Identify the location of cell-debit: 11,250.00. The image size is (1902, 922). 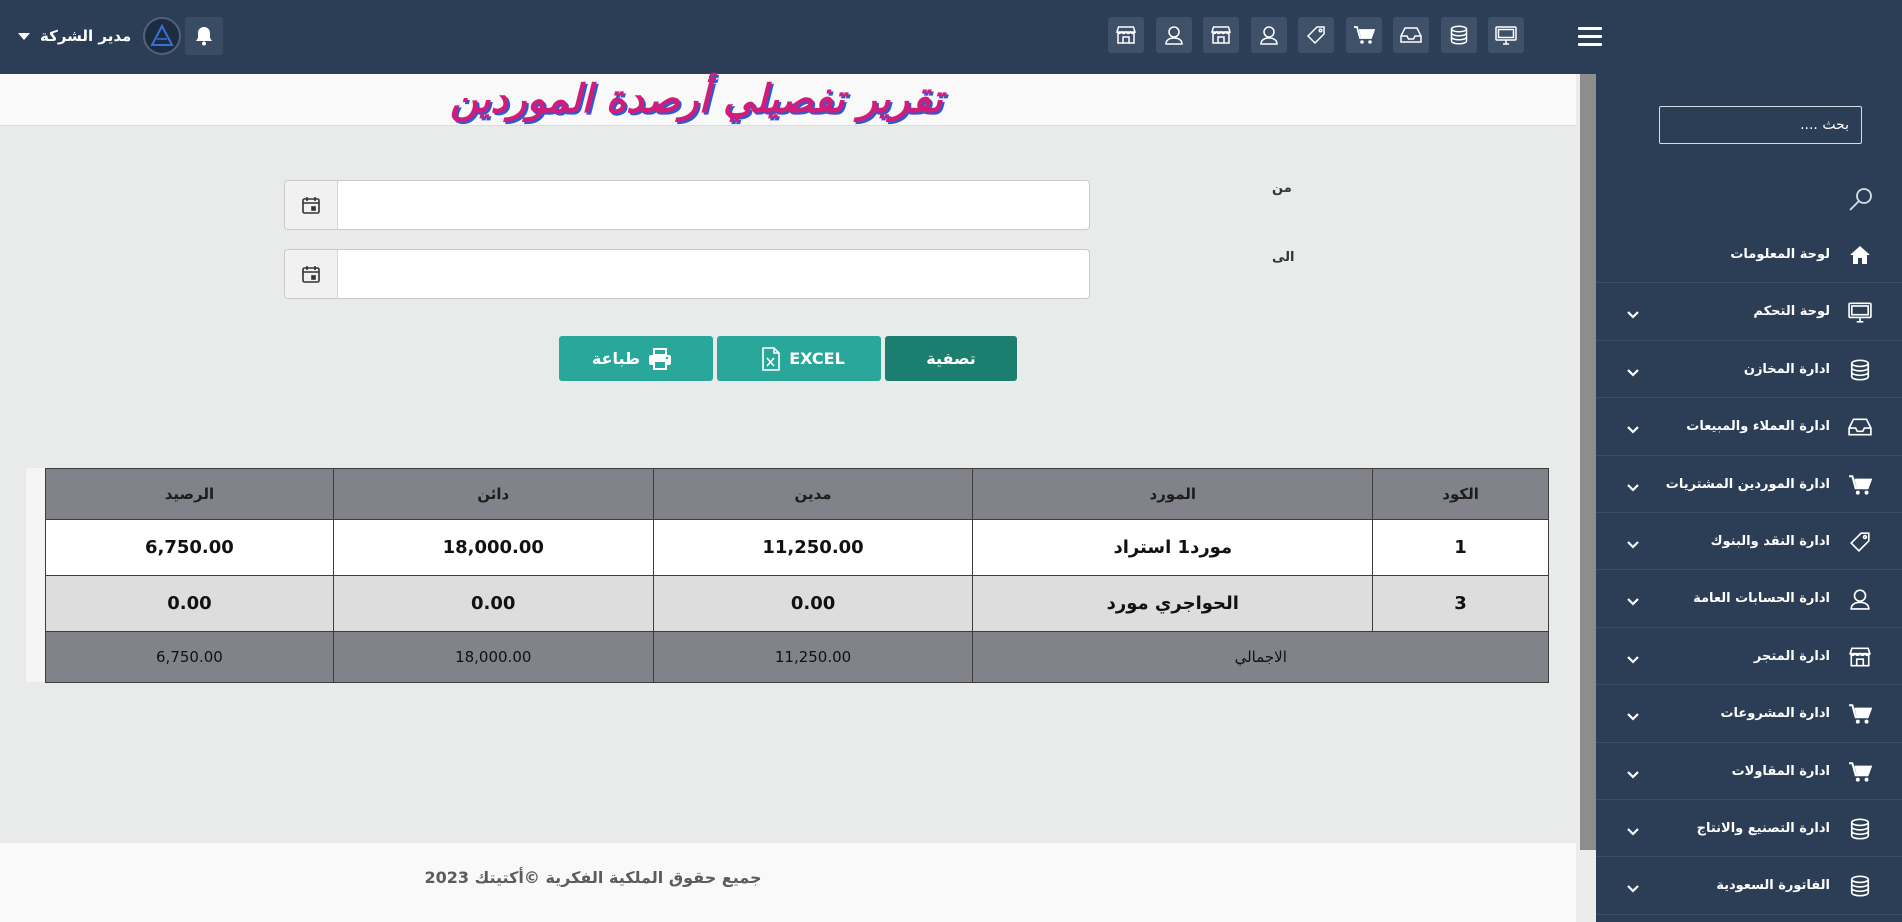
(813, 547).